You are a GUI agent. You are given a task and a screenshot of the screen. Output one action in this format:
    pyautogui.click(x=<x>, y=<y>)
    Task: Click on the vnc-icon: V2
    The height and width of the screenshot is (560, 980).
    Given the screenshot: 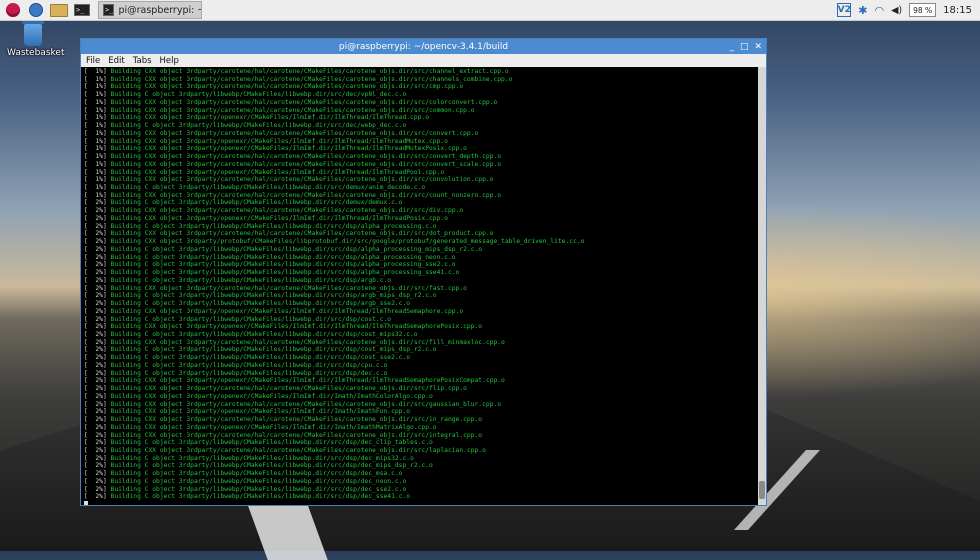 What is the action you would take?
    pyautogui.click(x=844, y=10)
    